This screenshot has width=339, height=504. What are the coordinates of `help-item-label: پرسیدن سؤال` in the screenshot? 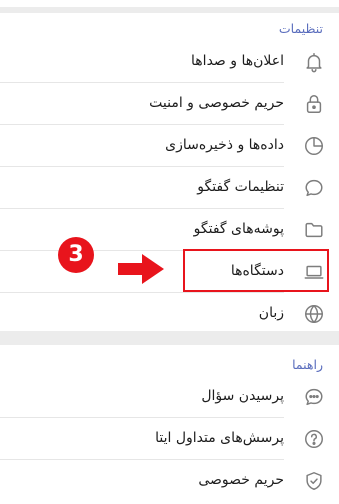 It's located at (242, 396).